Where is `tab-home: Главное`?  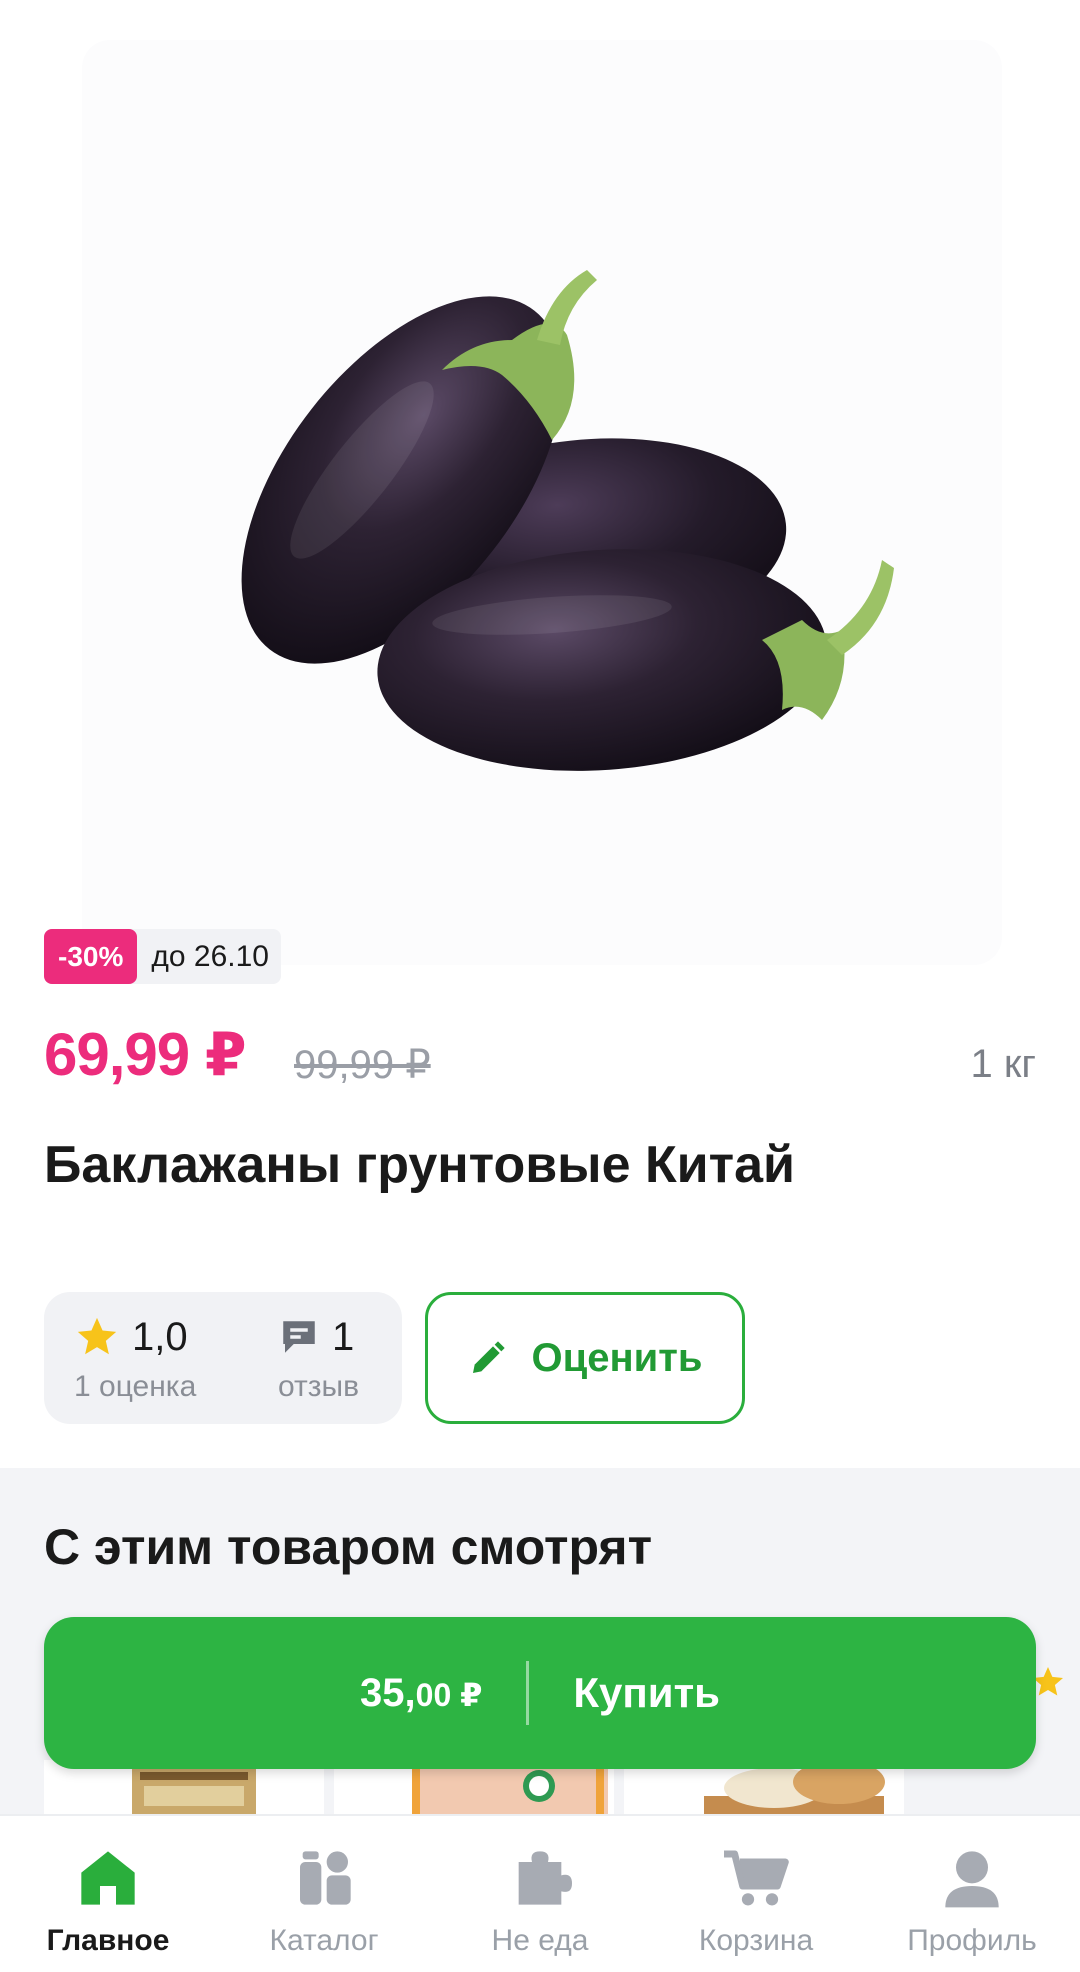 tab-home: Главное is located at coordinates (108, 1894).